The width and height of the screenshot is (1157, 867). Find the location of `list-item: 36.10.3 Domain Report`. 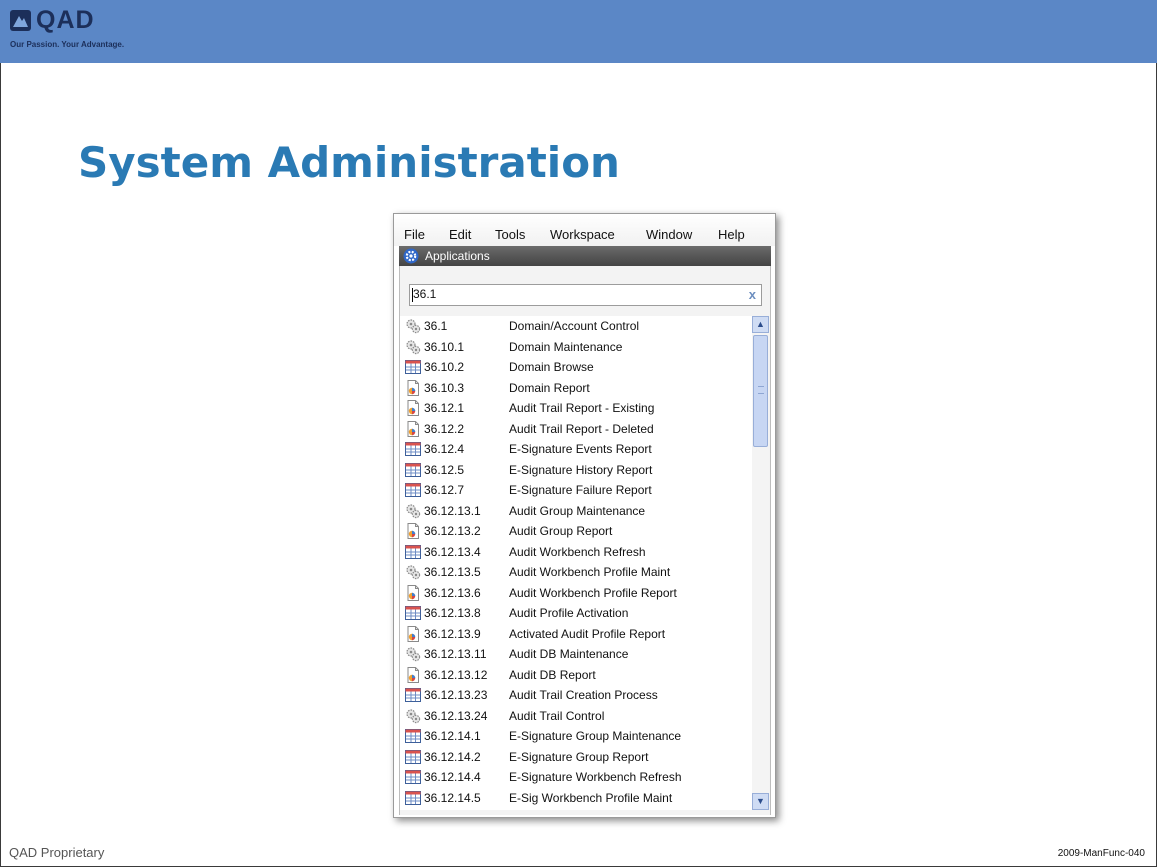

list-item: 36.10.3 Domain Report is located at coordinates (576, 388).